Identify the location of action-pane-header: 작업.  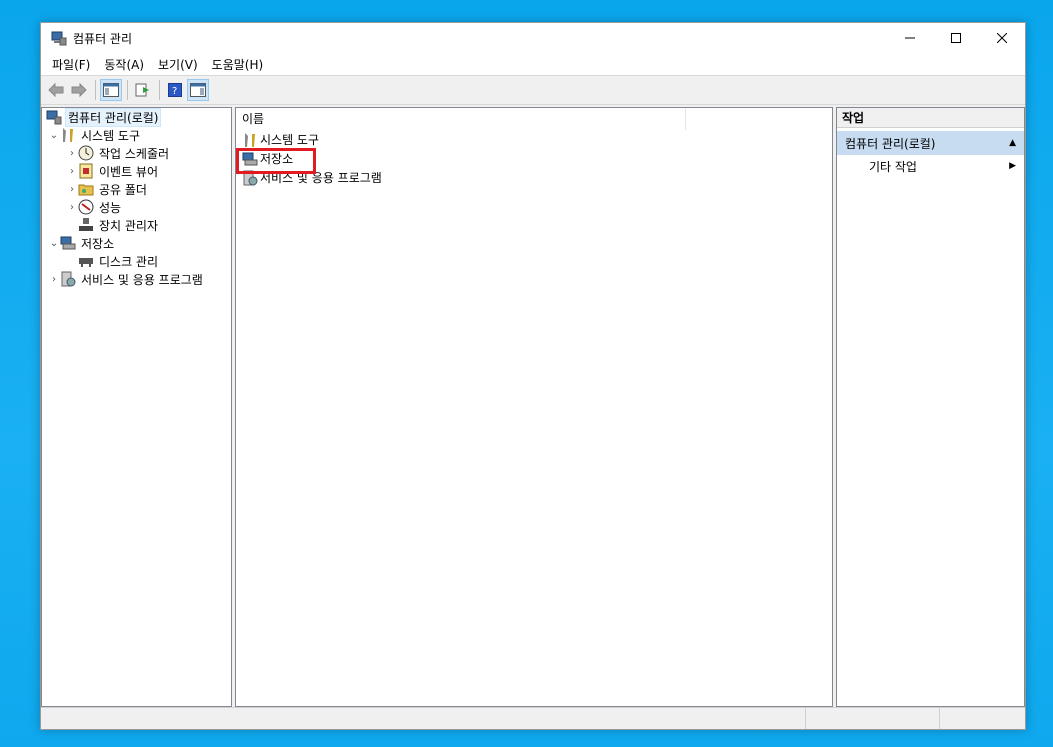
(930, 118).